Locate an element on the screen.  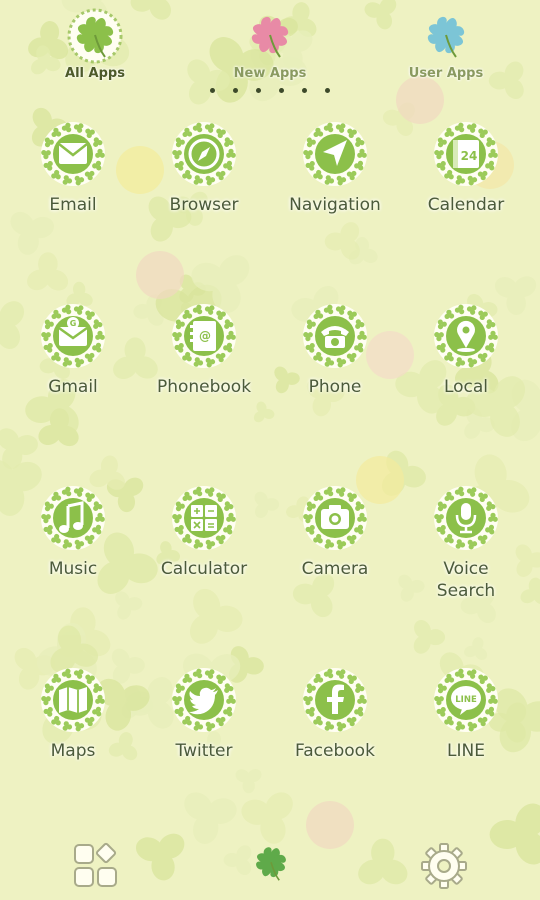
app-label: Local is located at coordinates (466, 387).